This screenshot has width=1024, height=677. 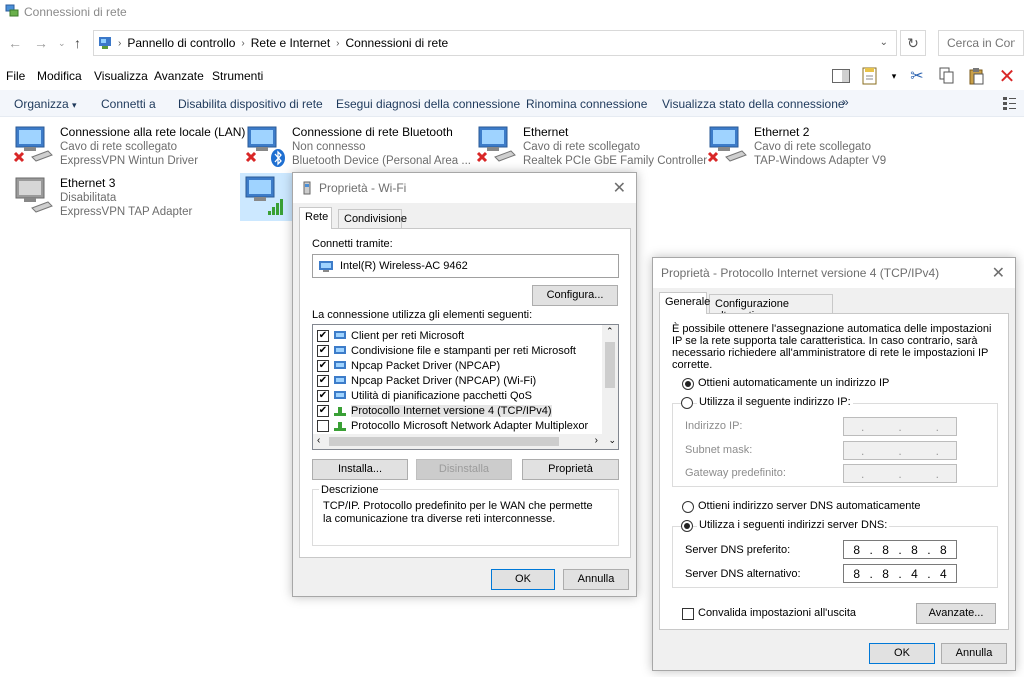 What do you see at coordinates (688, 507) in the screenshot?
I see `auto-dns-radio` at bounding box center [688, 507].